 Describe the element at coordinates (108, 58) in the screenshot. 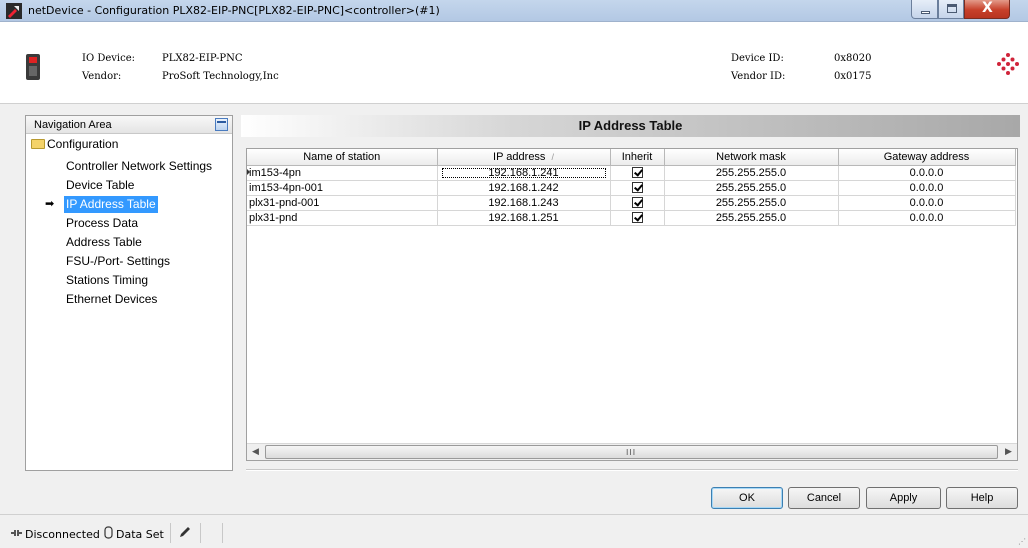

I see `io-device-label: IO Device:` at that location.